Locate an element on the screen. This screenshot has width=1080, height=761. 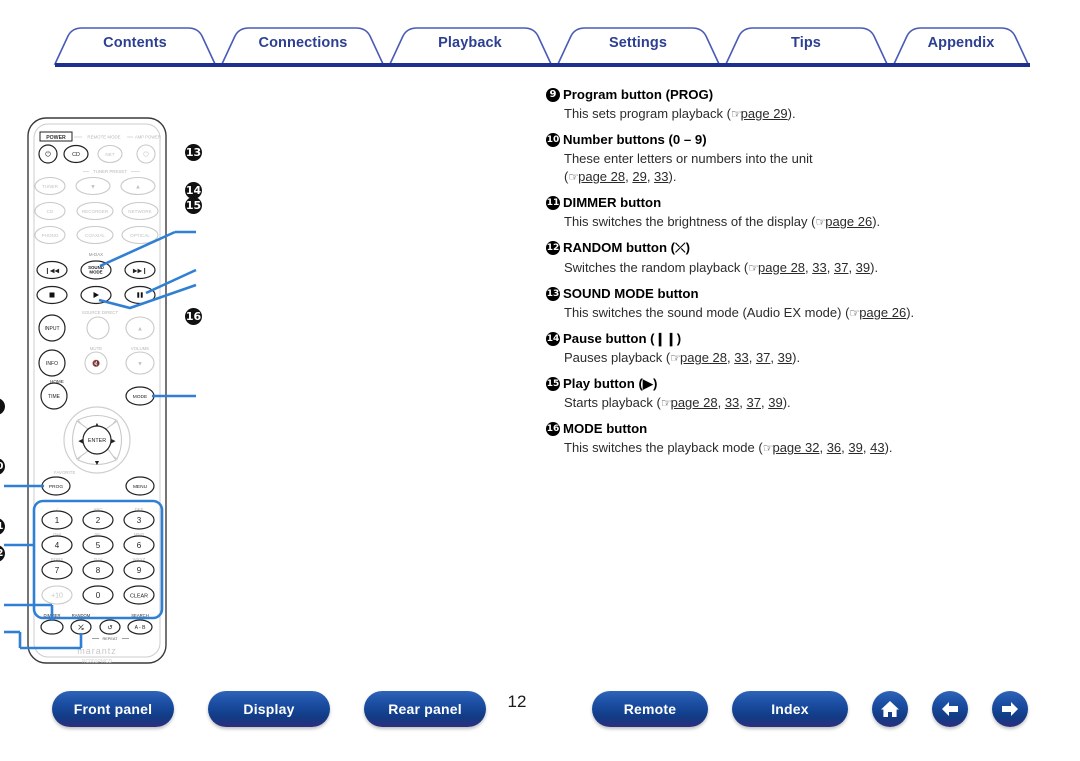
svg-text: INFO is located at coordinates (52, 364).